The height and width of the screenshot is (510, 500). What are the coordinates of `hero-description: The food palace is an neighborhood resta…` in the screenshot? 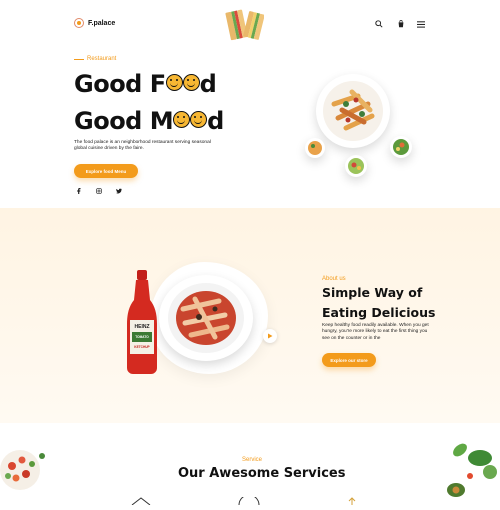 It's located at (142, 146).